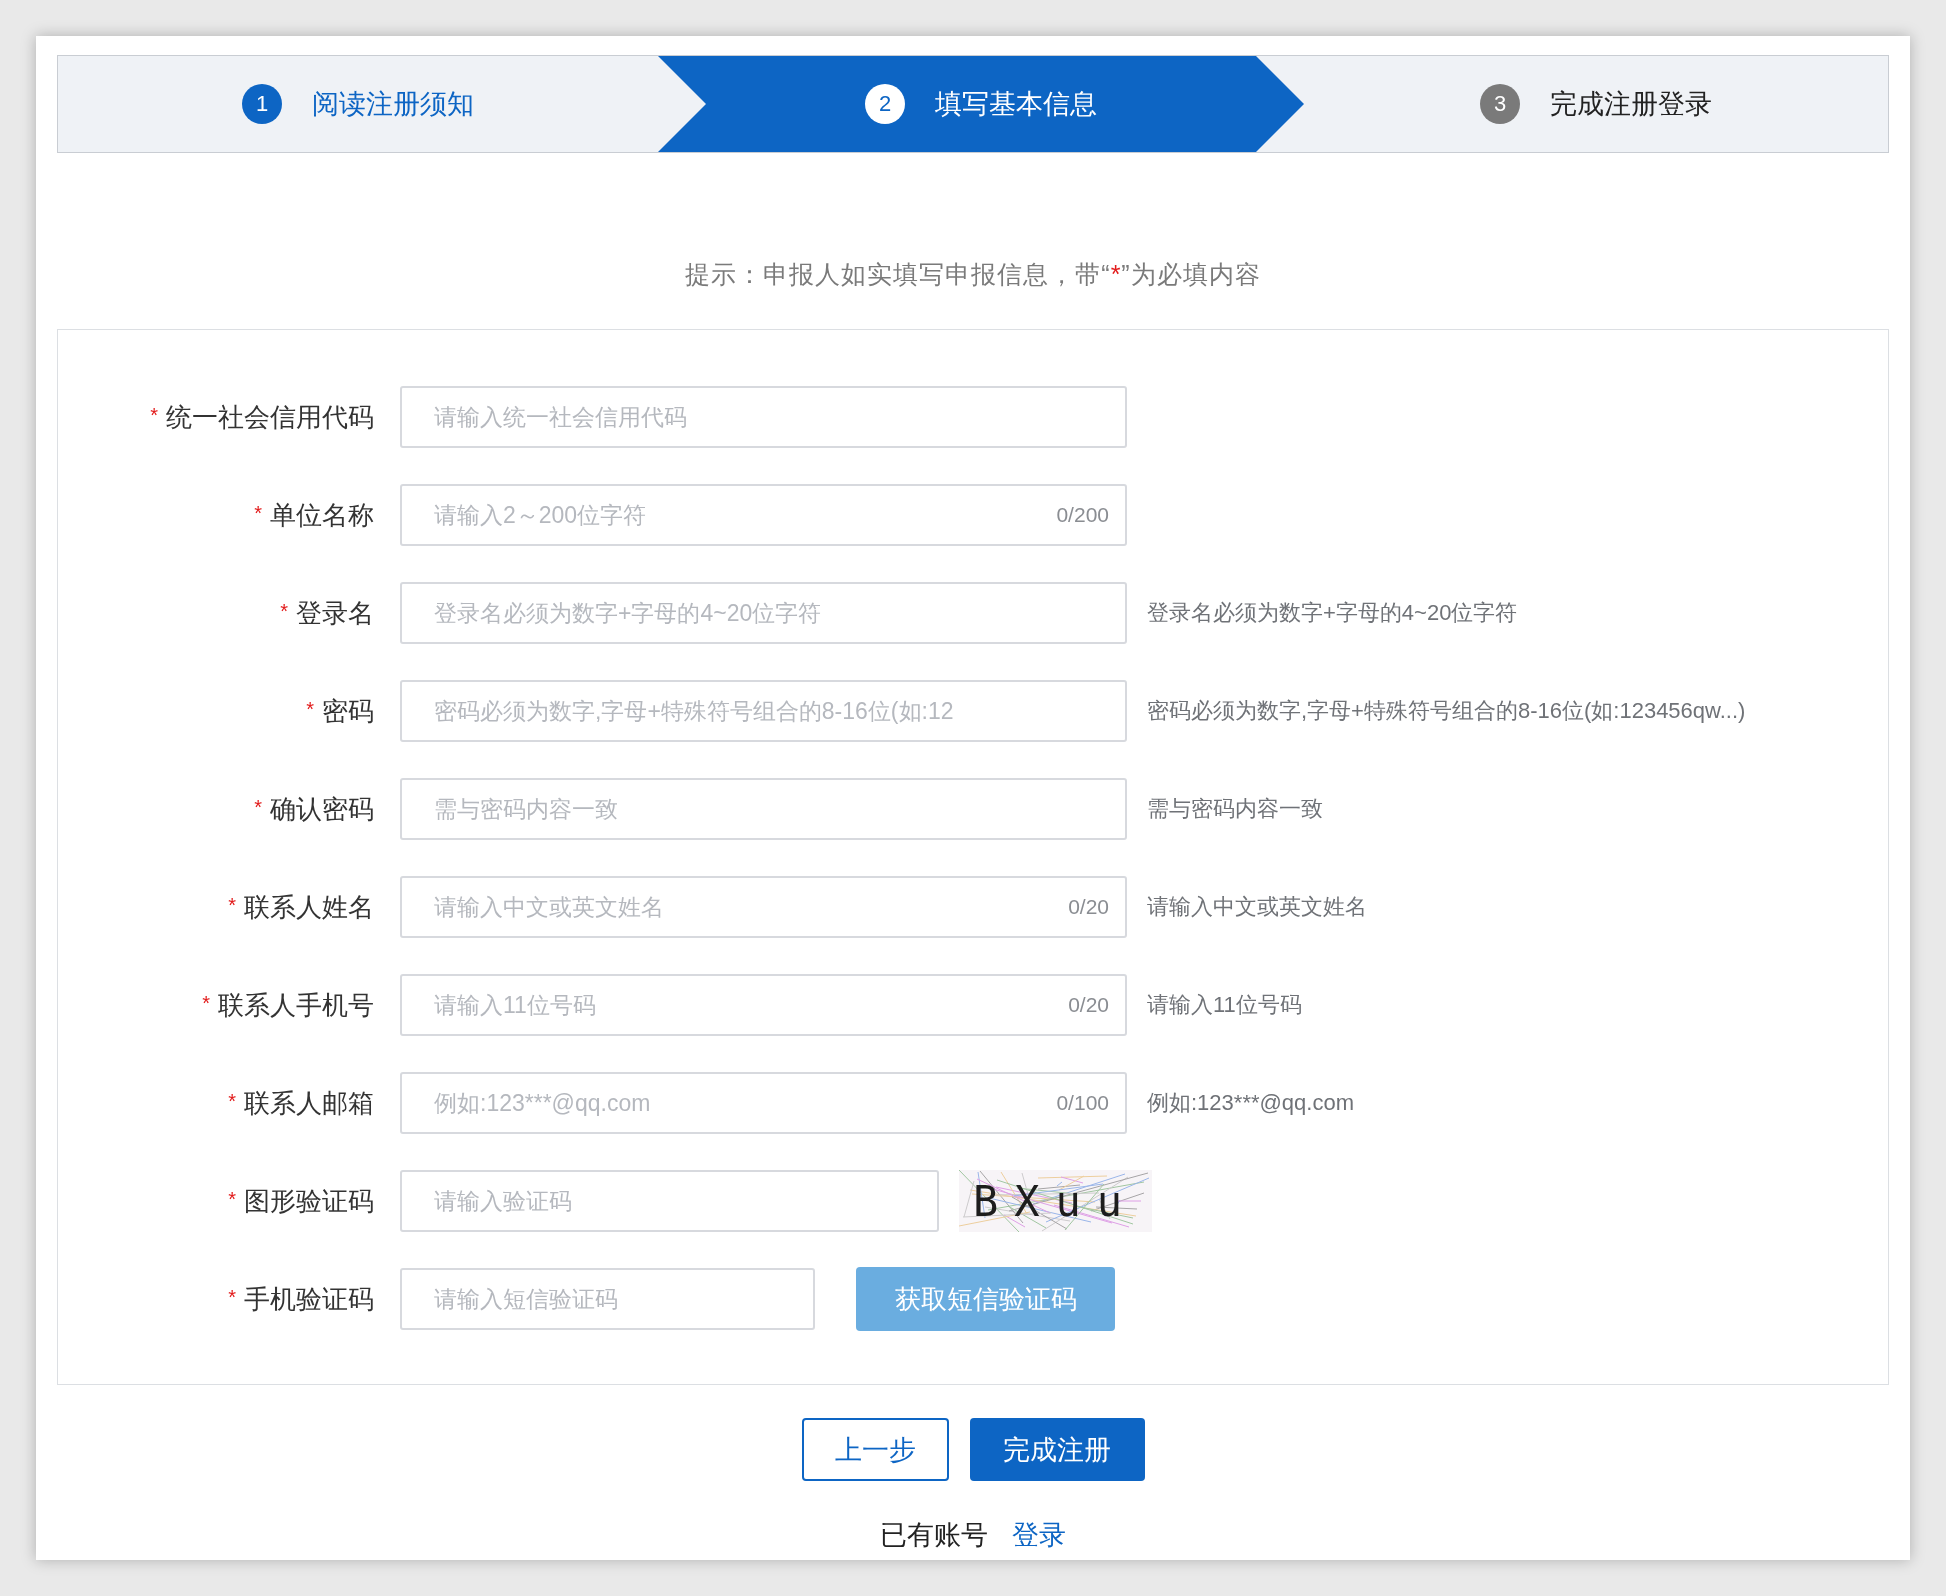 This screenshot has height=1596, width=1946. What do you see at coordinates (614, 1299) in the screenshot?
I see `input-field: 请输入短信验证码` at bounding box center [614, 1299].